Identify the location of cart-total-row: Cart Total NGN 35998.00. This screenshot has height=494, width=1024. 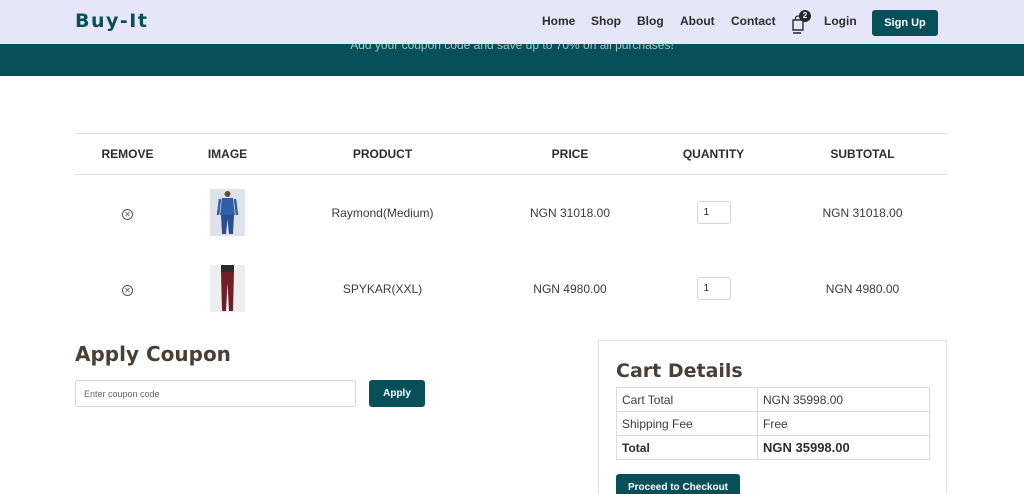
(773, 399).